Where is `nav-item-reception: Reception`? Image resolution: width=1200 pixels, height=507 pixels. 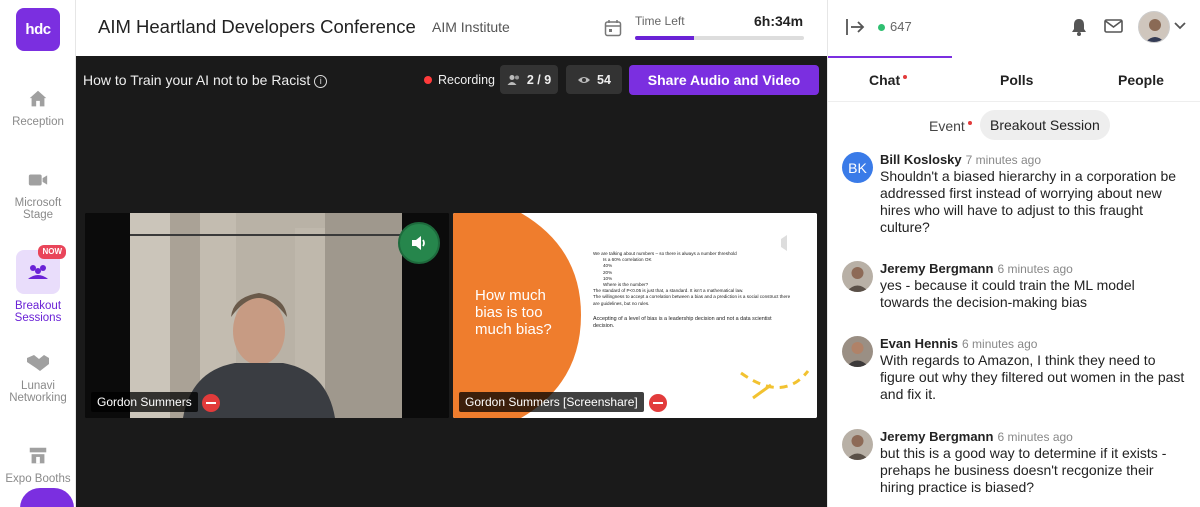
nav-item-reception: Reception is located at coordinates (38, 108).